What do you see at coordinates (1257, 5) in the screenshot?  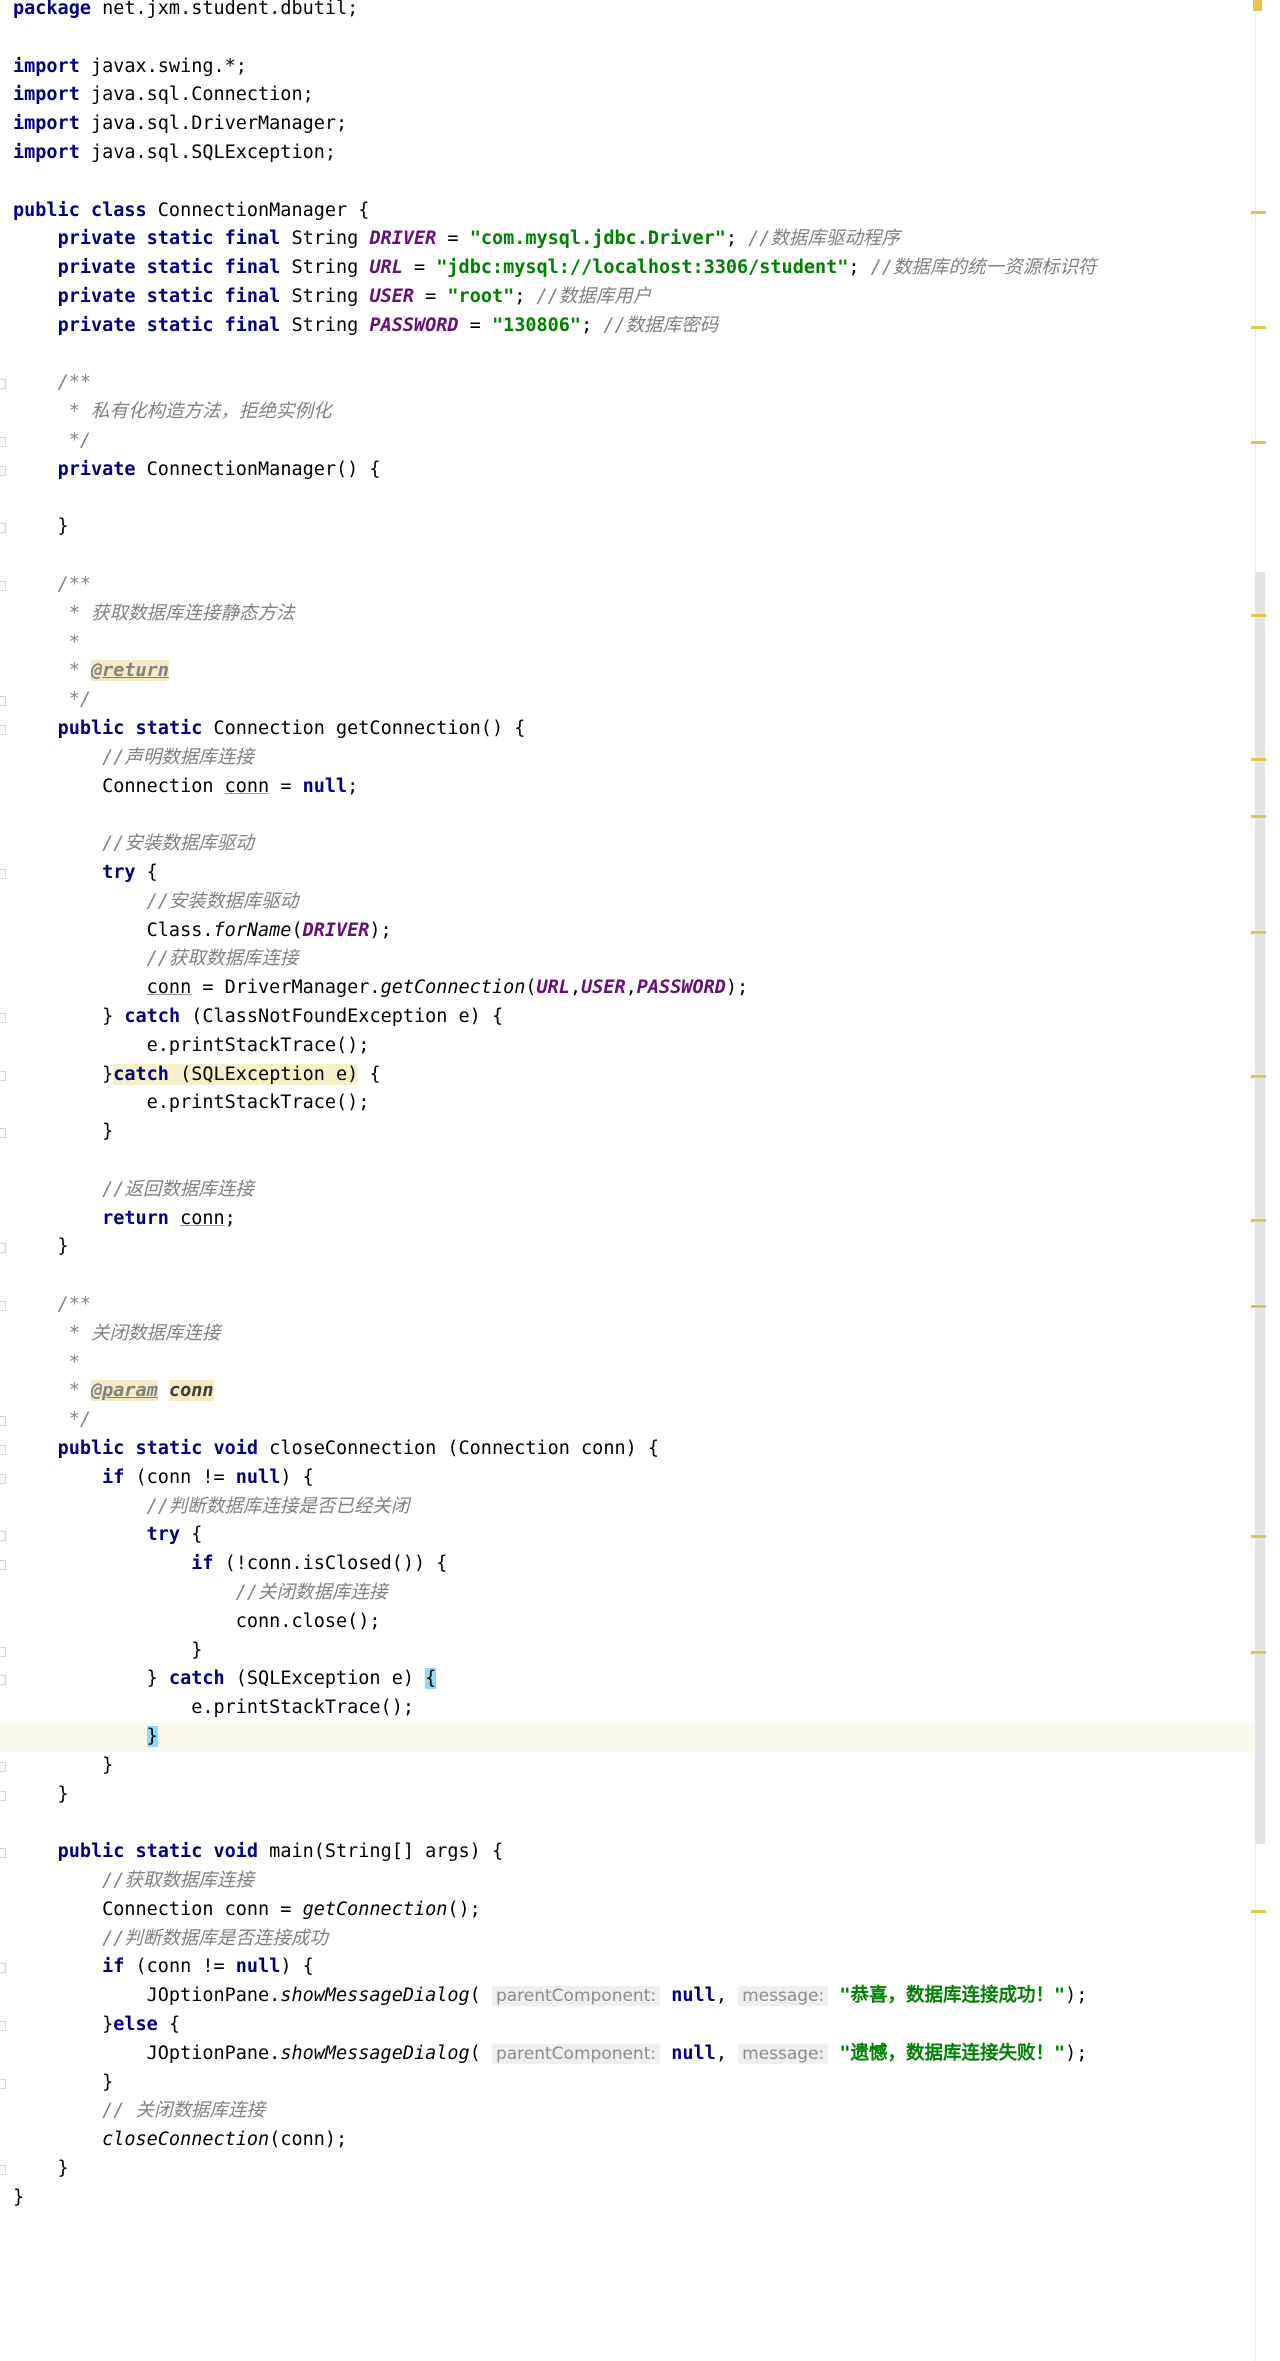 I see `warning-icon` at bounding box center [1257, 5].